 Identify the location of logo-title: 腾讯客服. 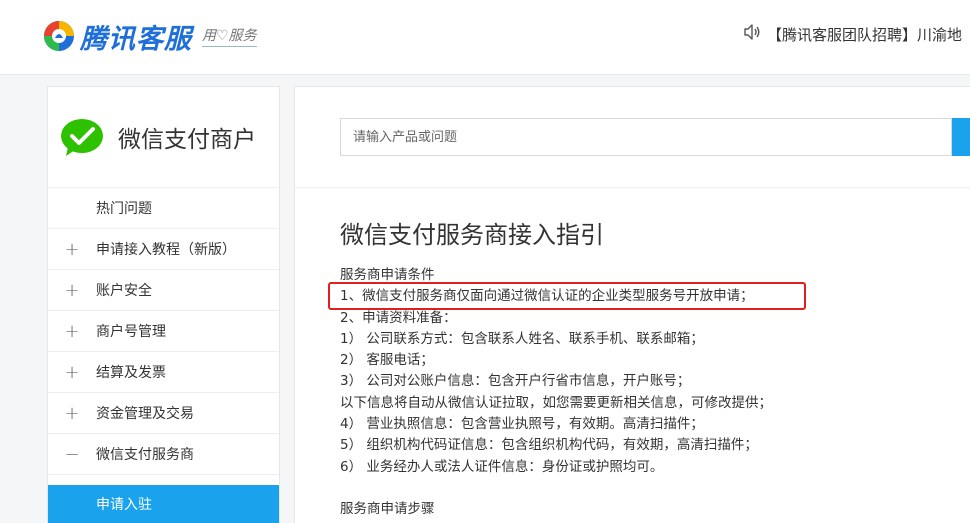
(136, 39).